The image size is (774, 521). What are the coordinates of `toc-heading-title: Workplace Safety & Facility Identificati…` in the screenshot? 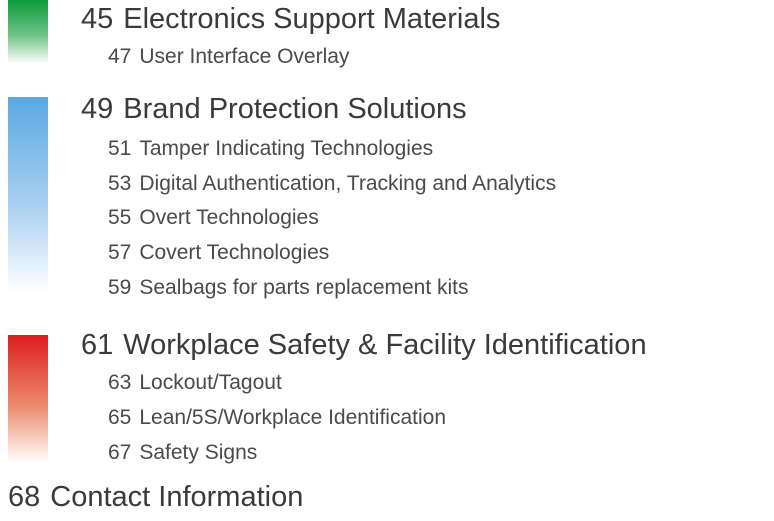 It's located at (385, 345).